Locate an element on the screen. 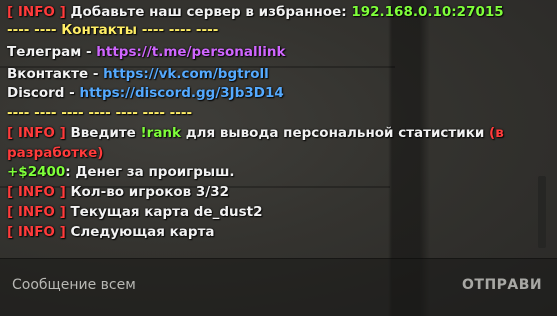 The height and width of the screenshot is (316, 557). chat-message: Discord - https://discord.gg/3Jb3D14 is located at coordinates (145, 93).